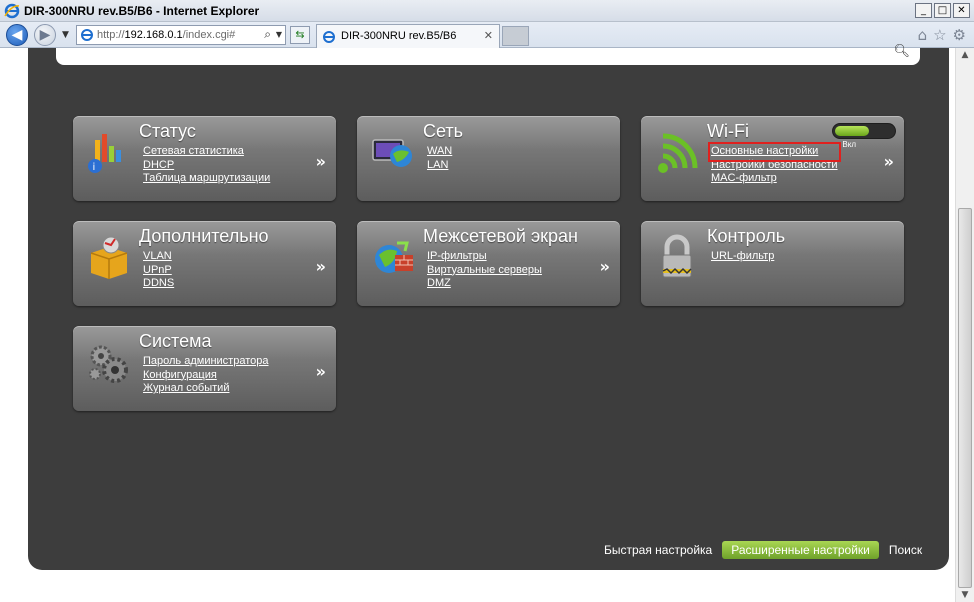 This screenshot has height=602, width=974. Describe the element at coordinates (87, 35) in the screenshot. I see `page-icon` at that location.